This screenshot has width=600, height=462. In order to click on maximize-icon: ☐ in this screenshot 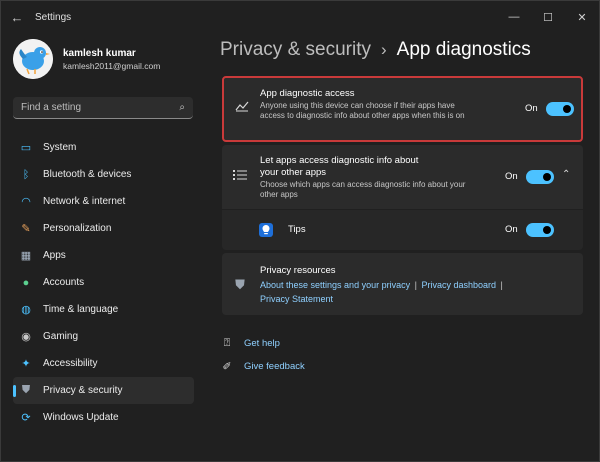, I will do `click(548, 17)`.